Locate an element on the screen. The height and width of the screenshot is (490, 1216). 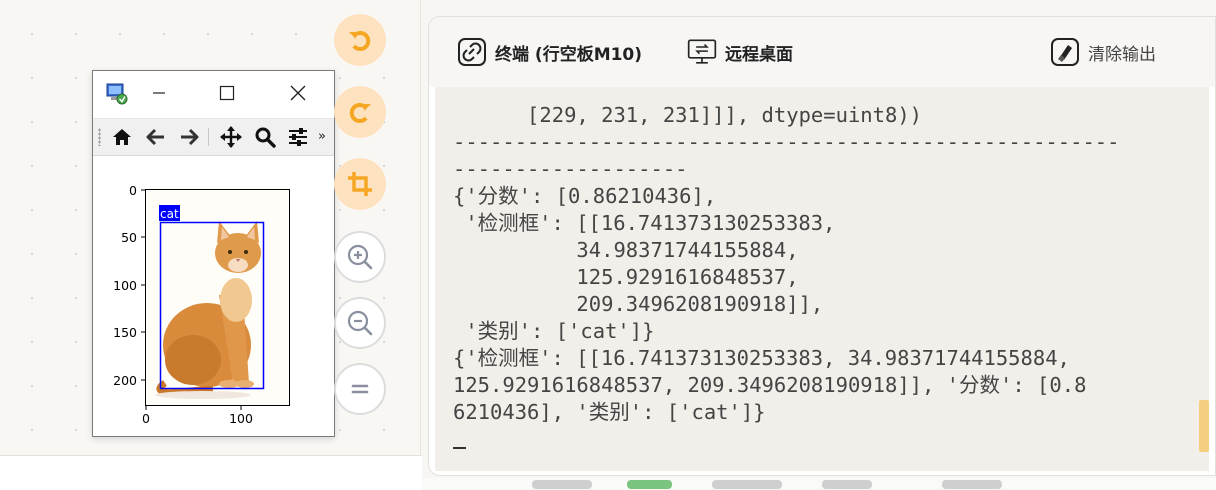
home-icon is located at coordinates (122, 137).